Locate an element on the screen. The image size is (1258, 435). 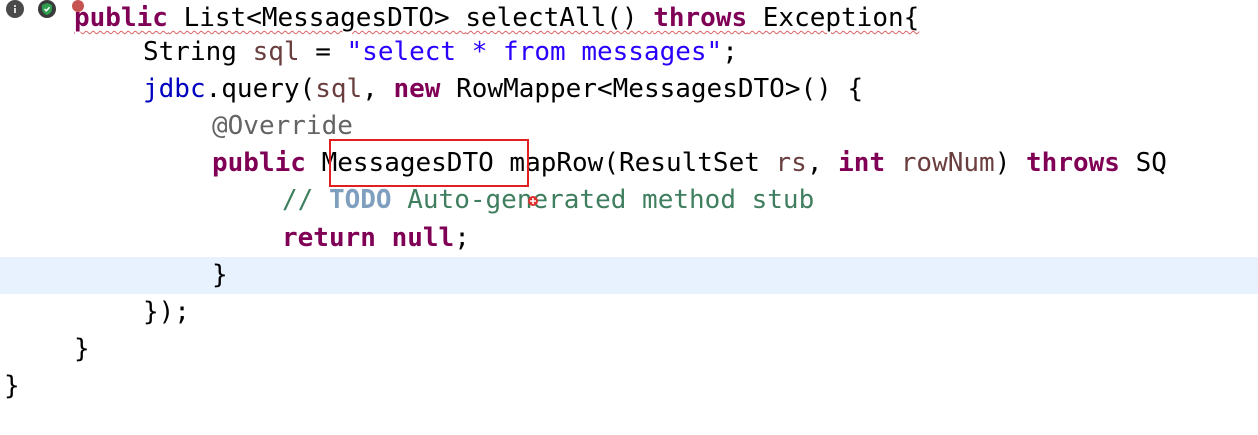
shield-check-icon is located at coordinates (47, 9).